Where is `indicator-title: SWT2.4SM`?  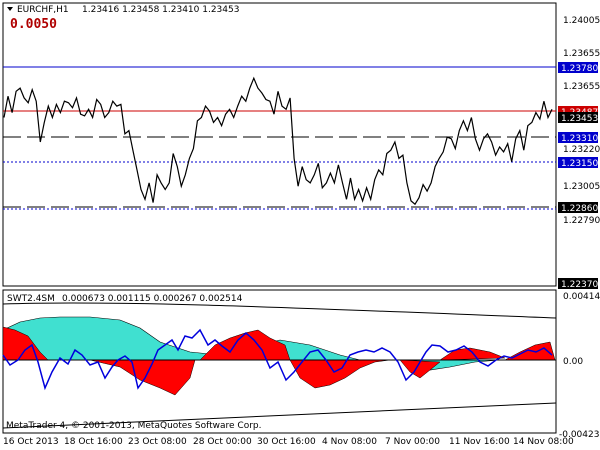
indicator-title: SWT2.4SM is located at coordinates (31, 299).